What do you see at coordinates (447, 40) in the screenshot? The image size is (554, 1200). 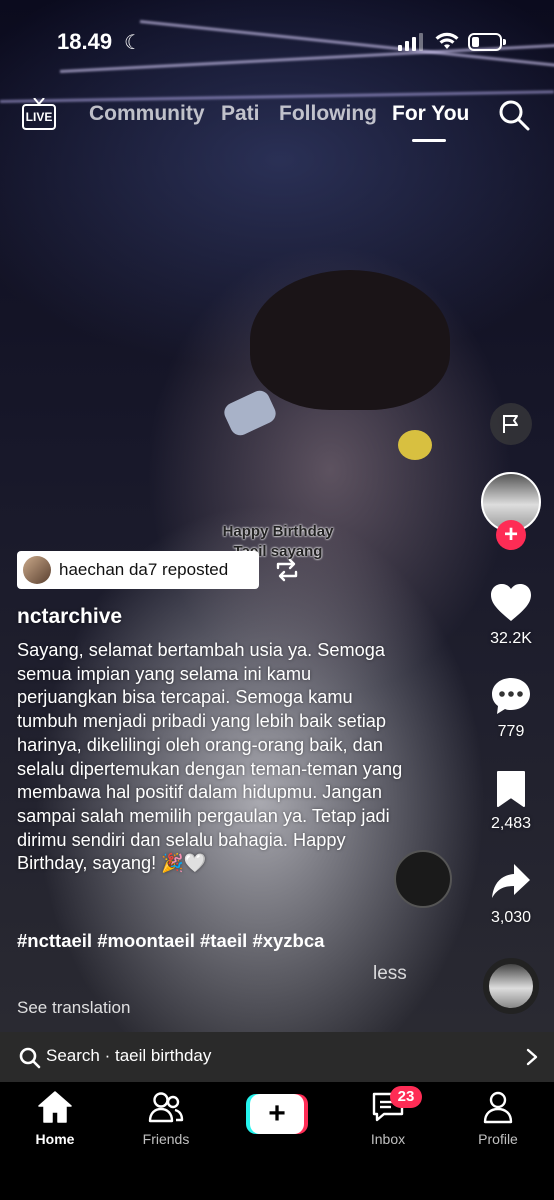 I see `wifi-icon` at bounding box center [447, 40].